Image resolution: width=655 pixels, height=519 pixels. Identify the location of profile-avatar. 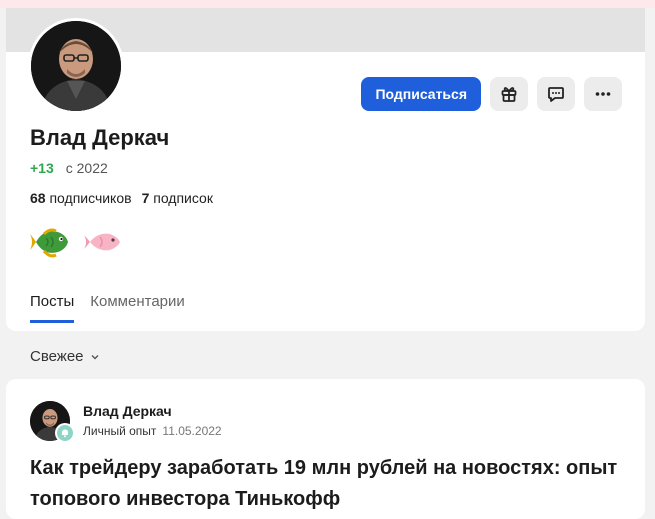
(76, 66).